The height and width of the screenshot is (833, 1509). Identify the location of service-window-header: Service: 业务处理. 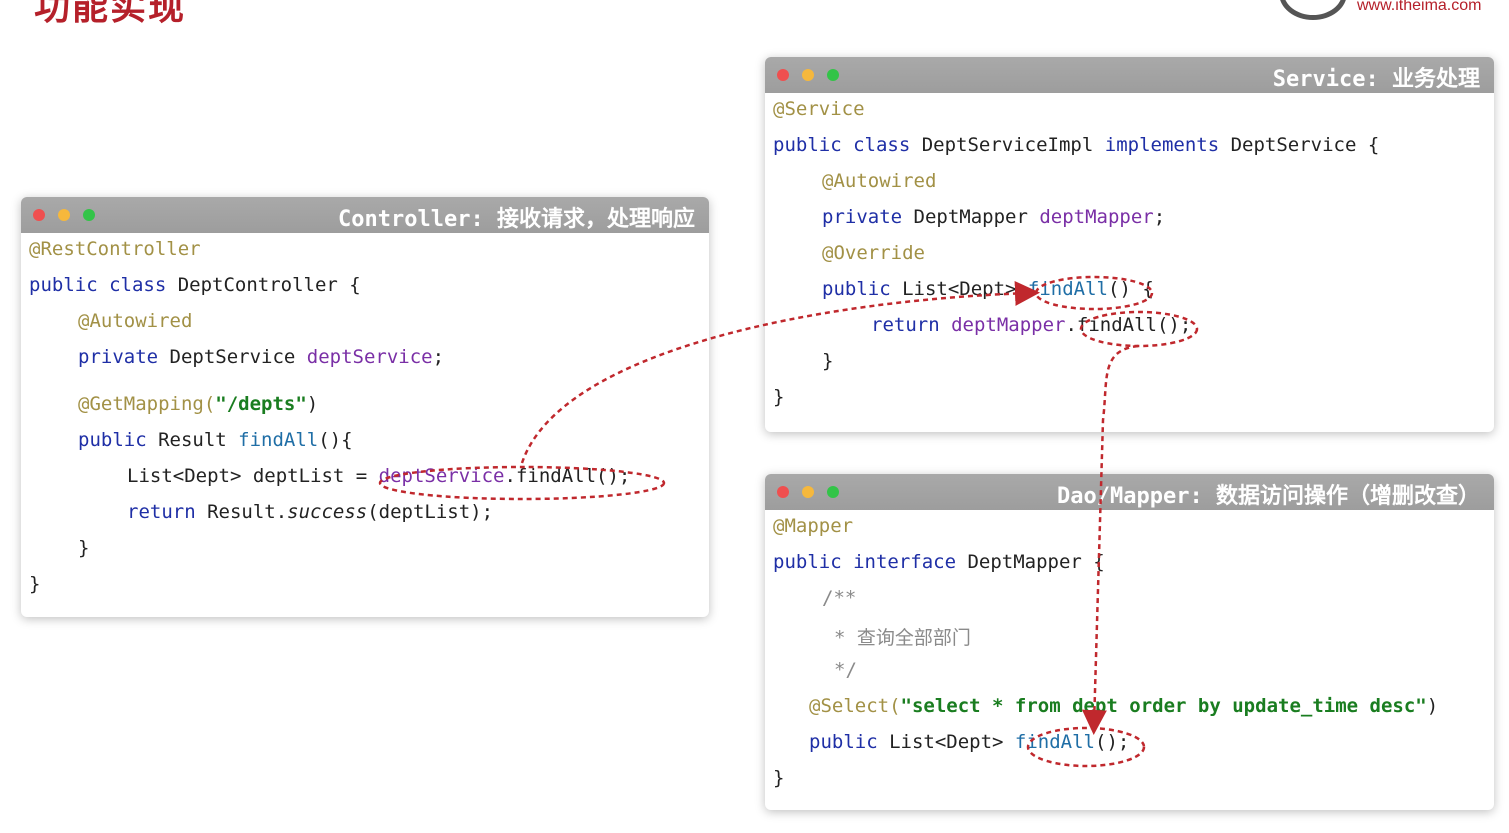
(1129, 75).